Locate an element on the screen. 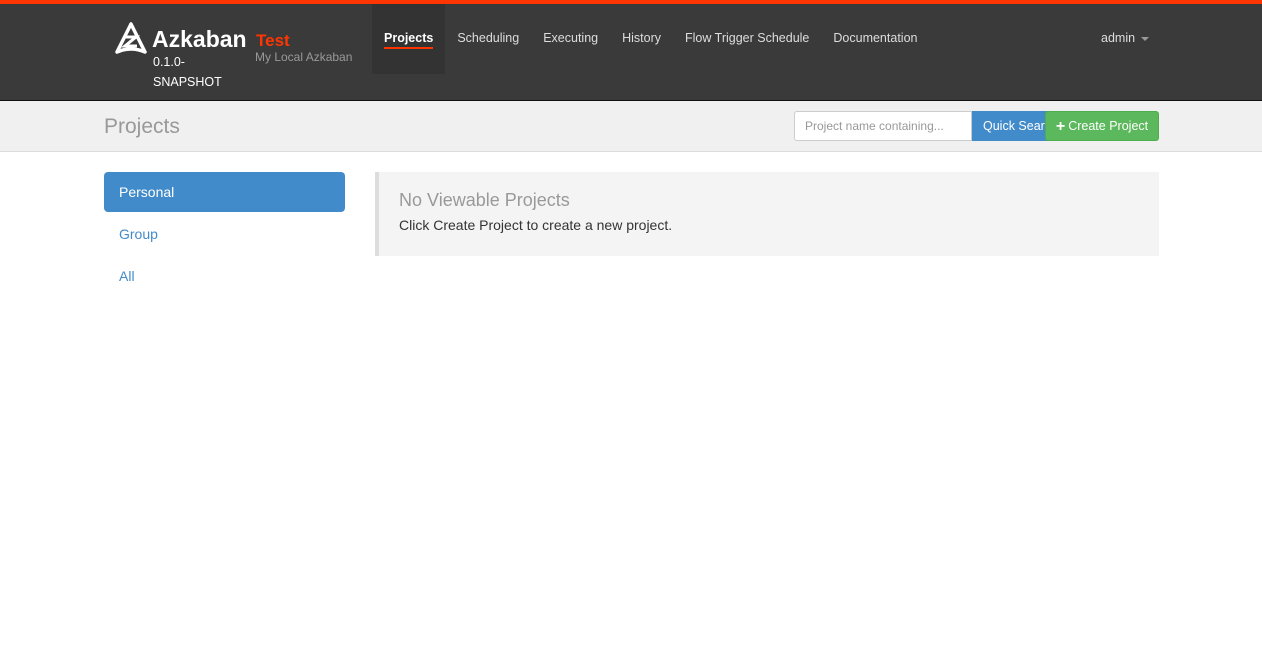 This screenshot has width=1262, height=648. azkaban-logo-icon is located at coordinates (131, 38).